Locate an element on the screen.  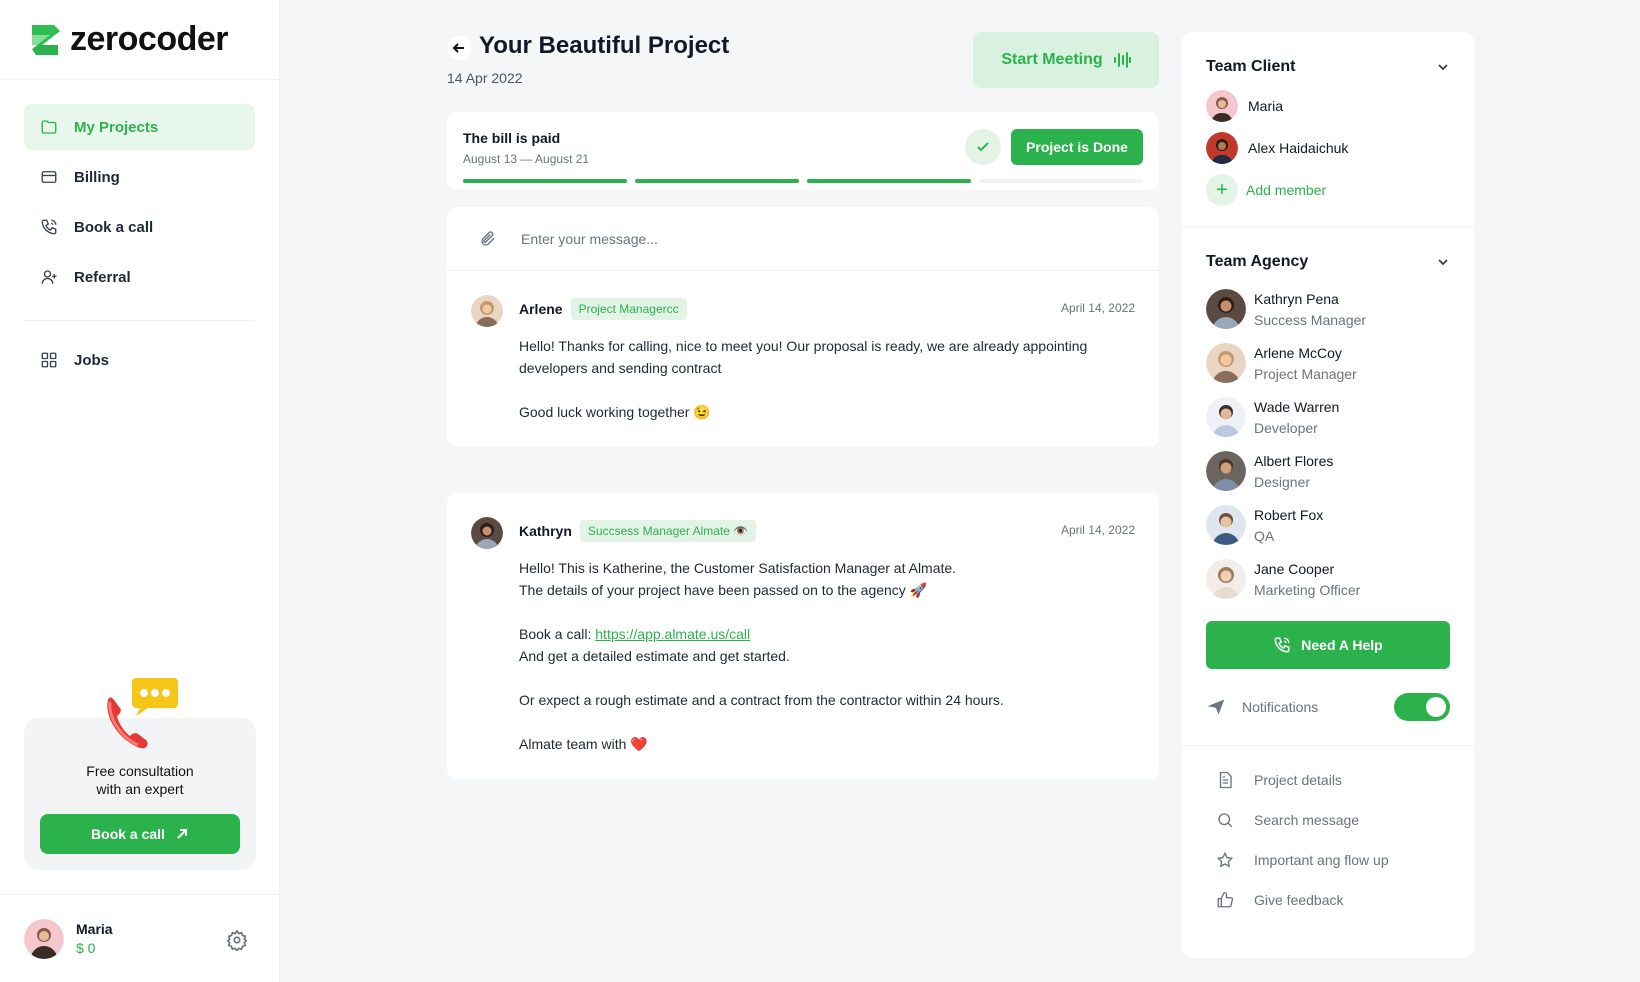
project-done-button: Project is Done is located at coordinates (1077, 147).